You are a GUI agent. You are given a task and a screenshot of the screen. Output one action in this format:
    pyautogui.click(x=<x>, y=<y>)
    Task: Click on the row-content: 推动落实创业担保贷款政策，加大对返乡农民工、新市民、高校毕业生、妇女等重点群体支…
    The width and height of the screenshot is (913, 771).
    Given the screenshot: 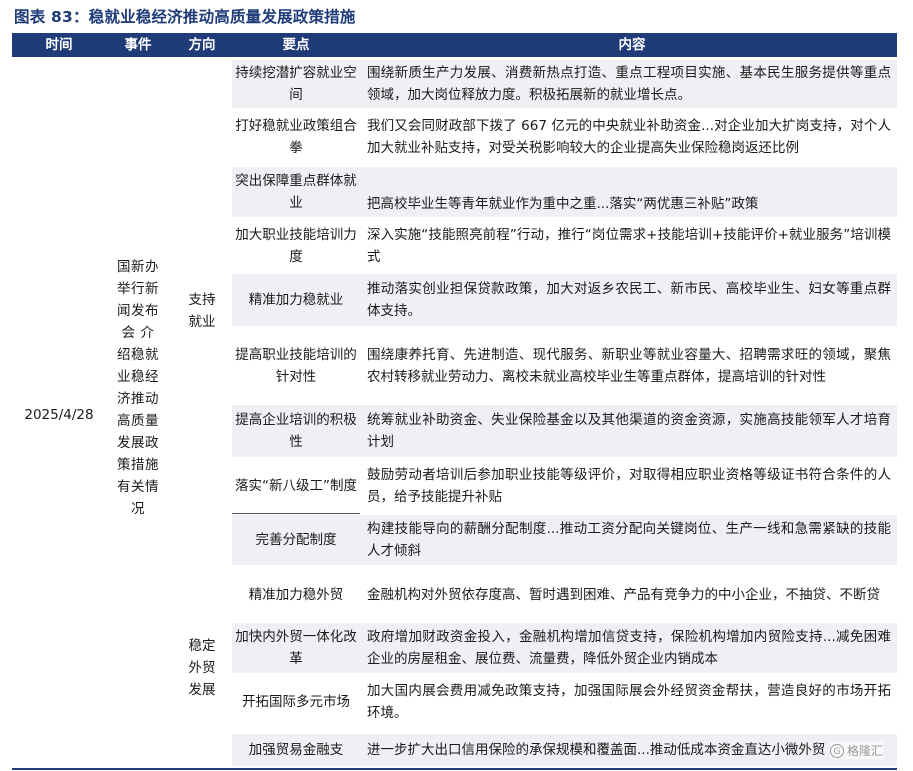 What is the action you would take?
    pyautogui.click(x=629, y=300)
    